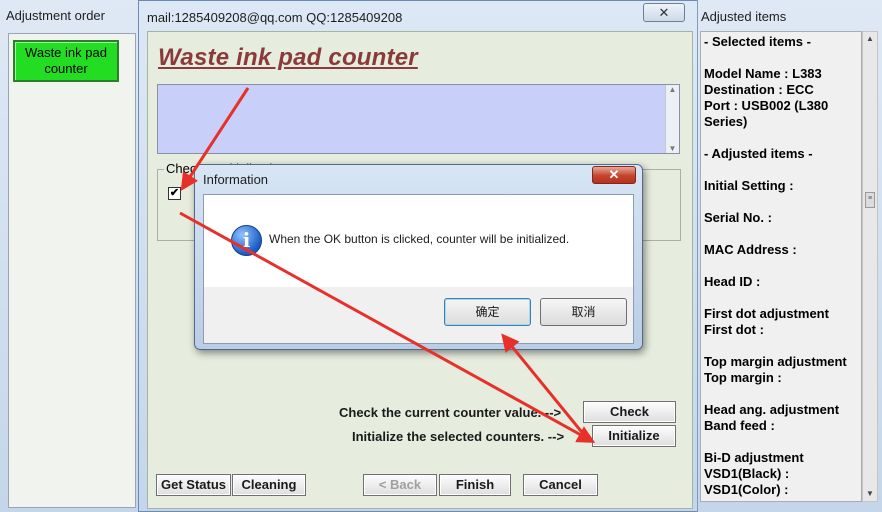 The width and height of the screenshot is (882, 512). What do you see at coordinates (732, 281) in the screenshot?
I see `adjusted-item-line: Head ID :` at bounding box center [732, 281].